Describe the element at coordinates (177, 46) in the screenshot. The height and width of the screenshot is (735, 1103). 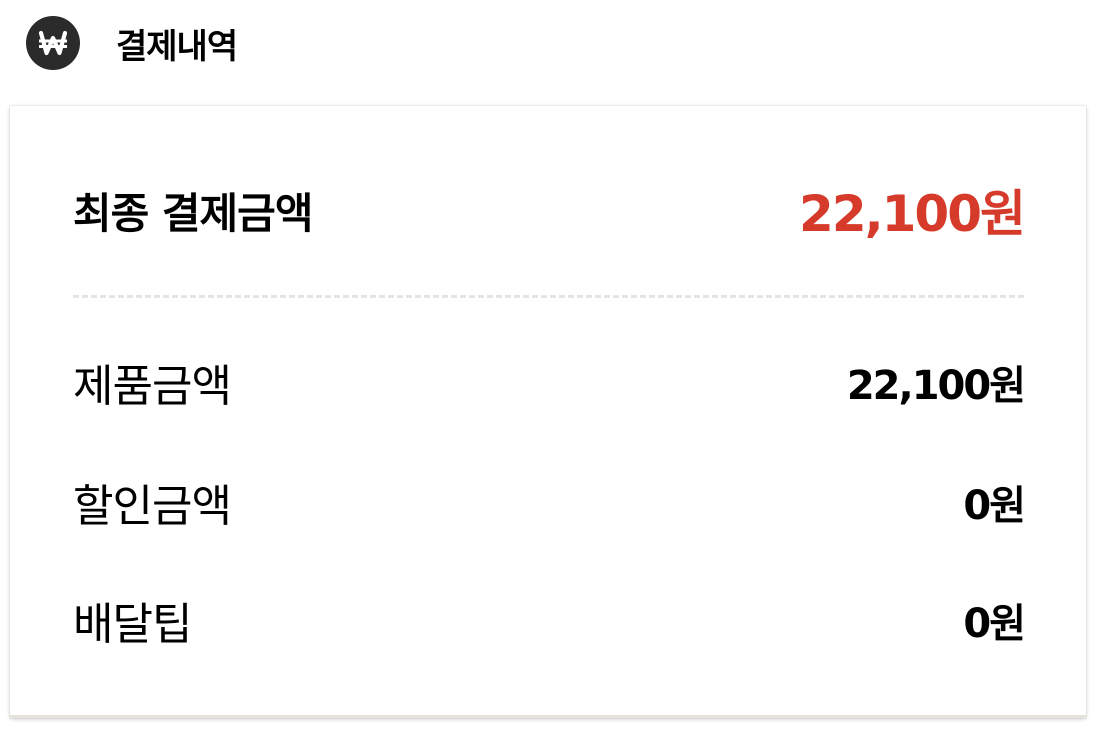
I see `section-title: 결제내역` at that location.